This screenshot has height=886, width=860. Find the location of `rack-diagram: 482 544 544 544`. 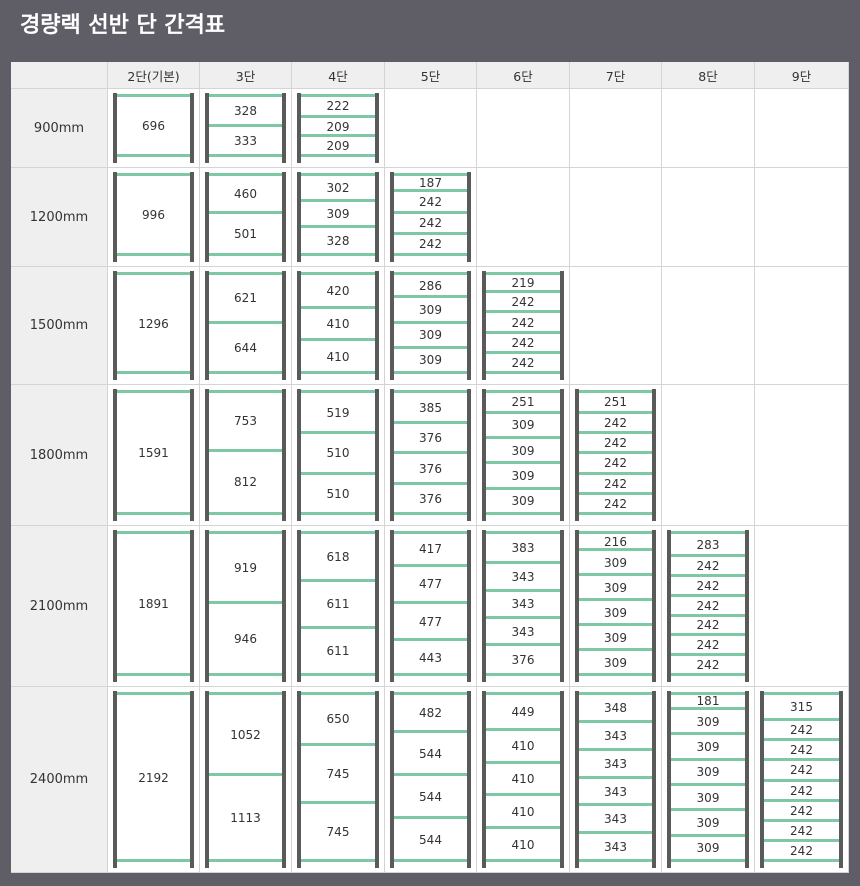

rack-diagram: 482 544 544 544 is located at coordinates (430, 779).